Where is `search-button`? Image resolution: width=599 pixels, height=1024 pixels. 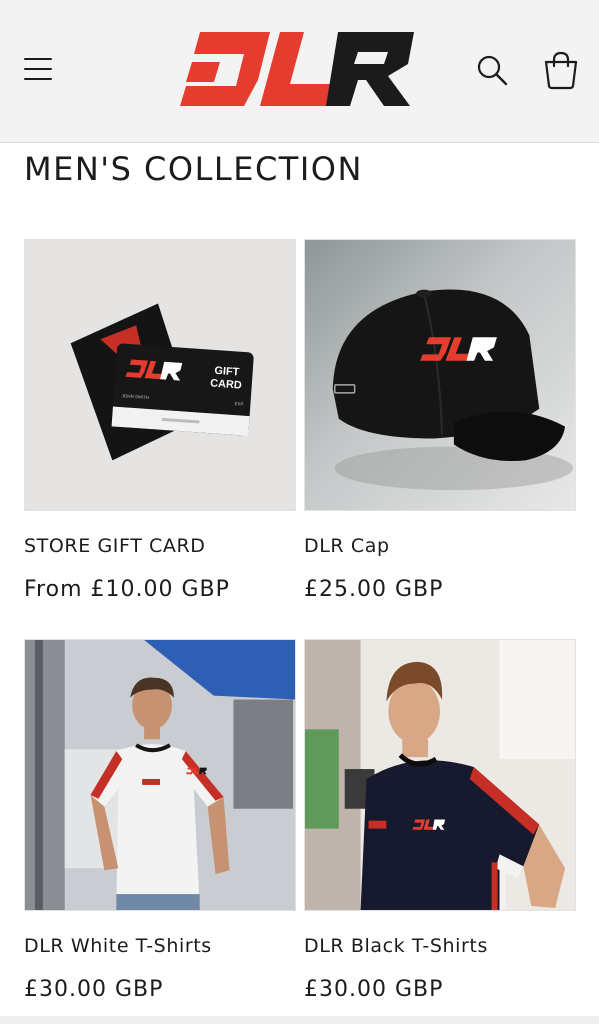 search-button is located at coordinates (492, 70).